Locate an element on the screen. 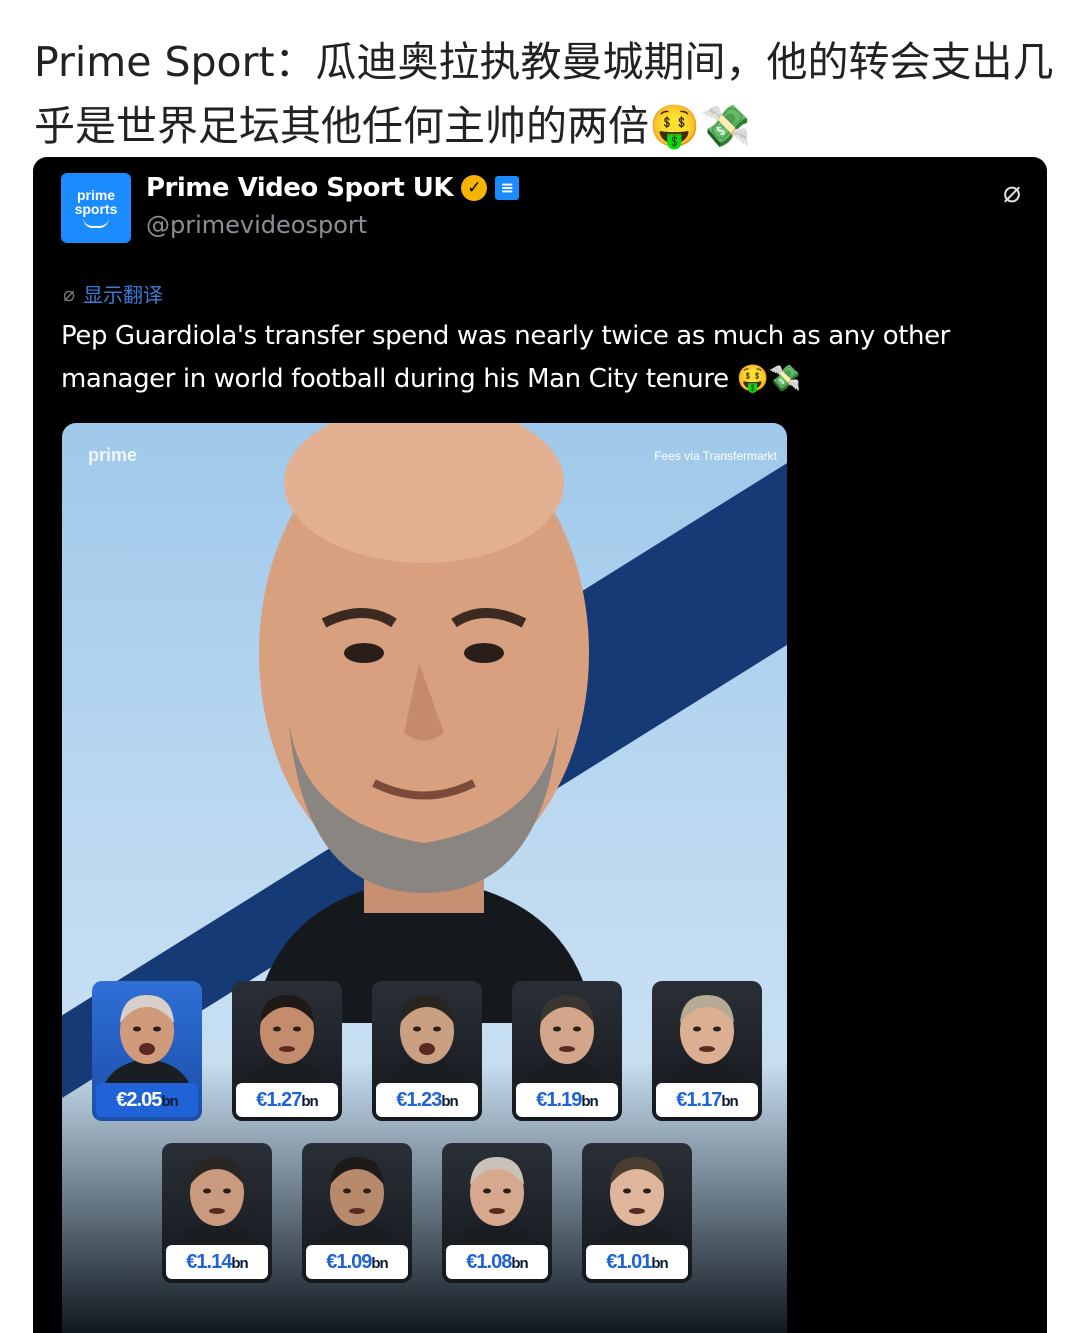 Image resolution: width=1080 pixels, height=1333 pixels. transfer-spend-value: €1.08bn is located at coordinates (497, 1262).